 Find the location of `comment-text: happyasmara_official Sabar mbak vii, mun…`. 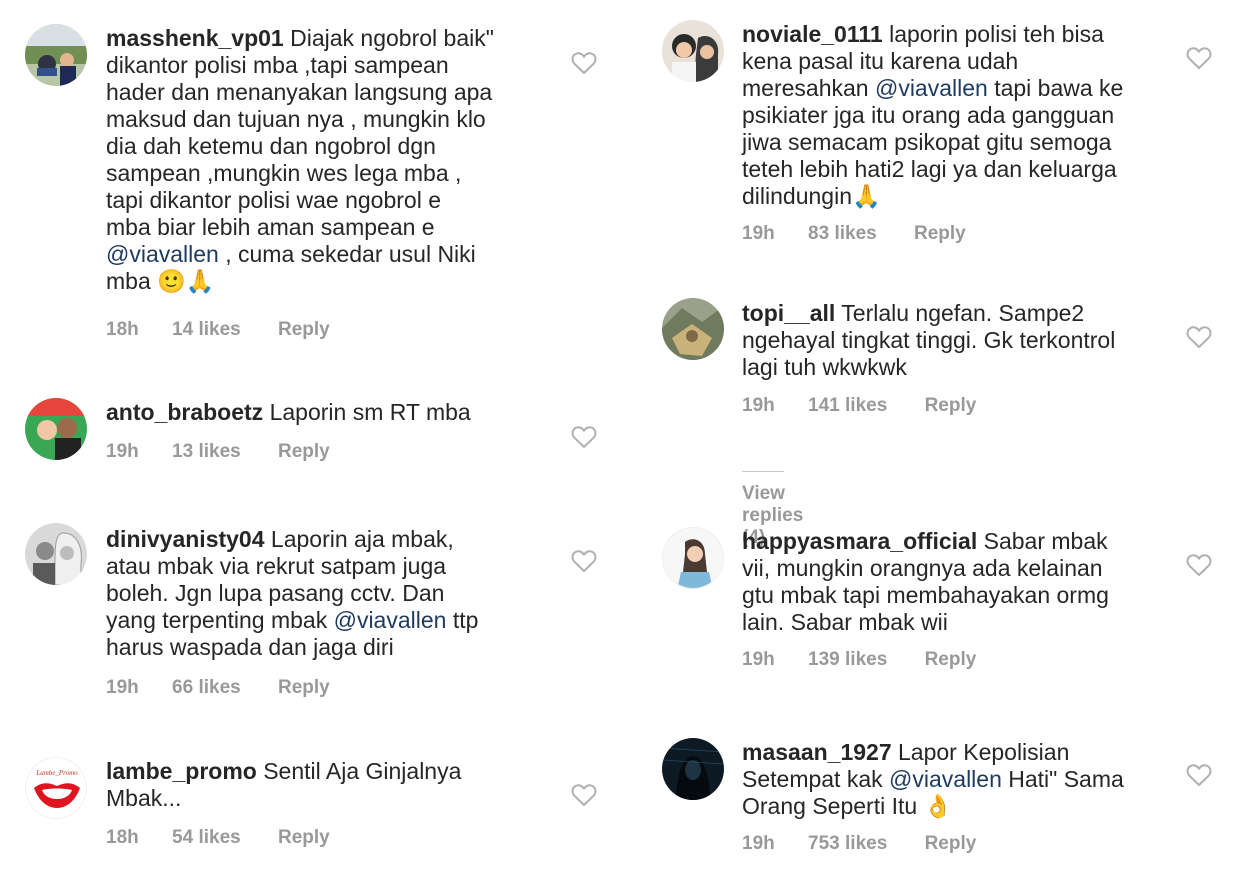

comment-text: happyasmara_official Sabar mbak vii, mun… is located at coordinates (925, 581).